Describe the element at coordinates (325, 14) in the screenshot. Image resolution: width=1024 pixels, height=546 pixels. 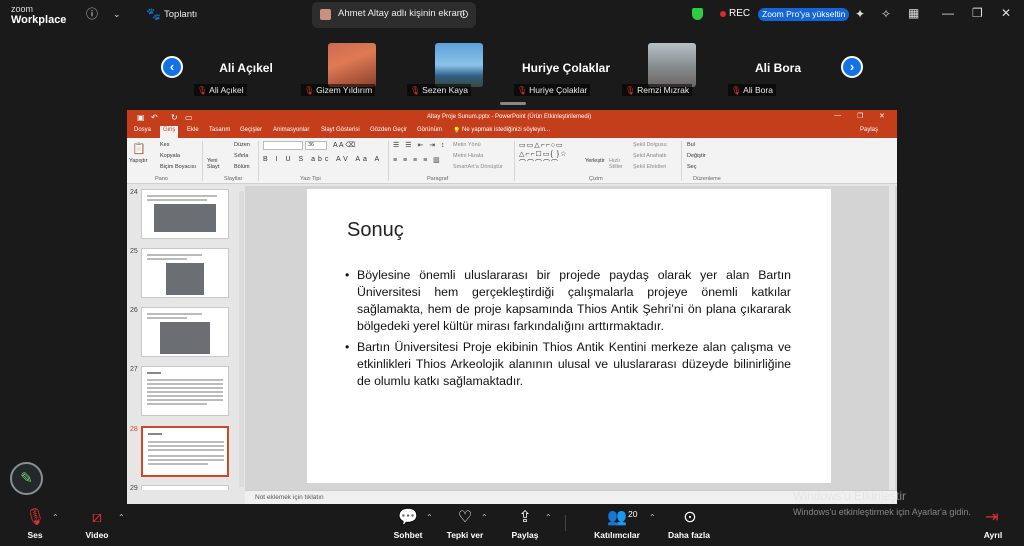
I see `presenter-avatar` at that location.